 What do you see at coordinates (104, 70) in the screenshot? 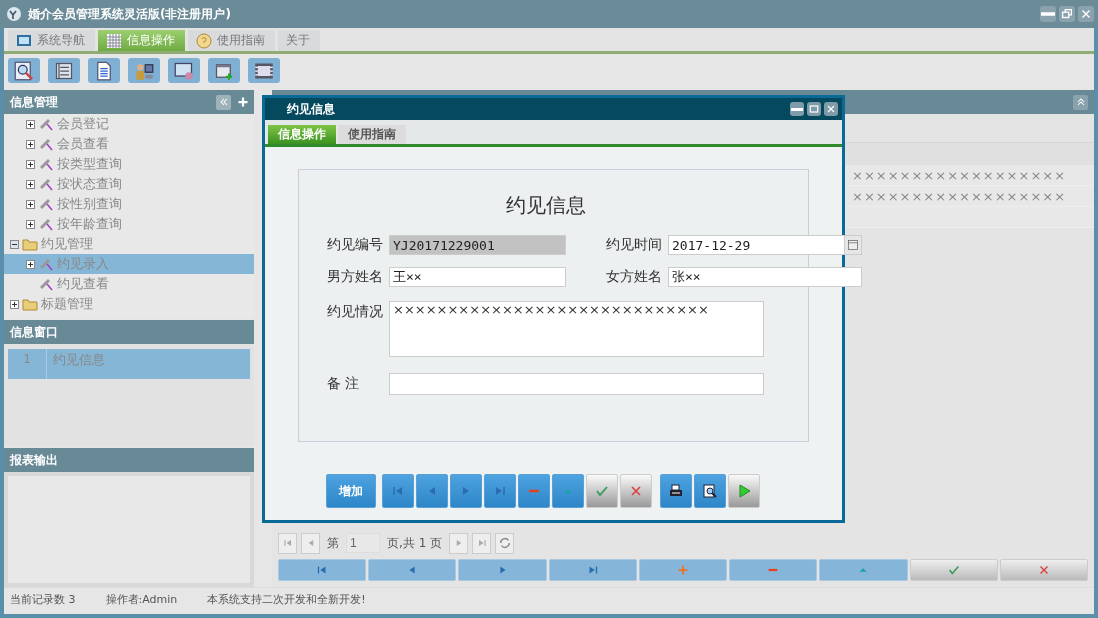
I see `document-button` at bounding box center [104, 70].